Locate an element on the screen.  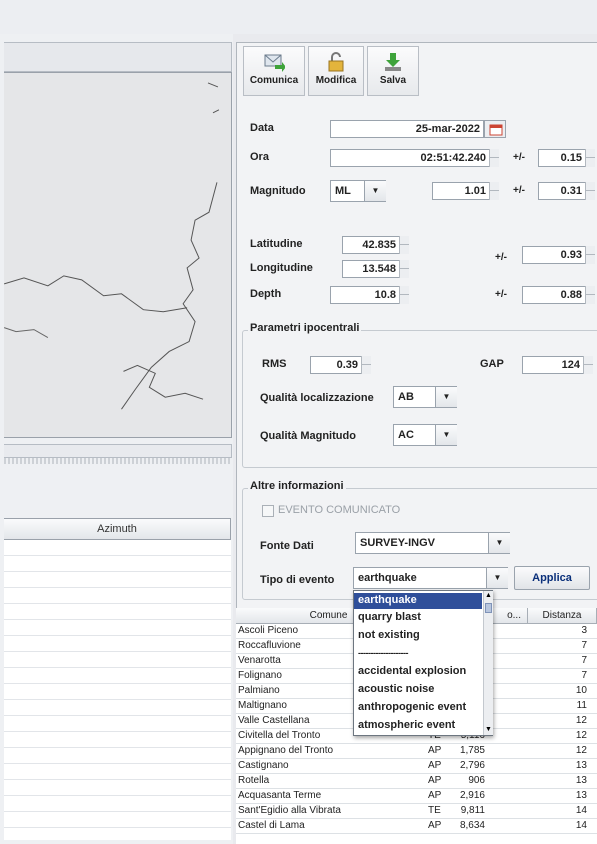
magnitudo-type-value: ML is located at coordinates (343, 191).